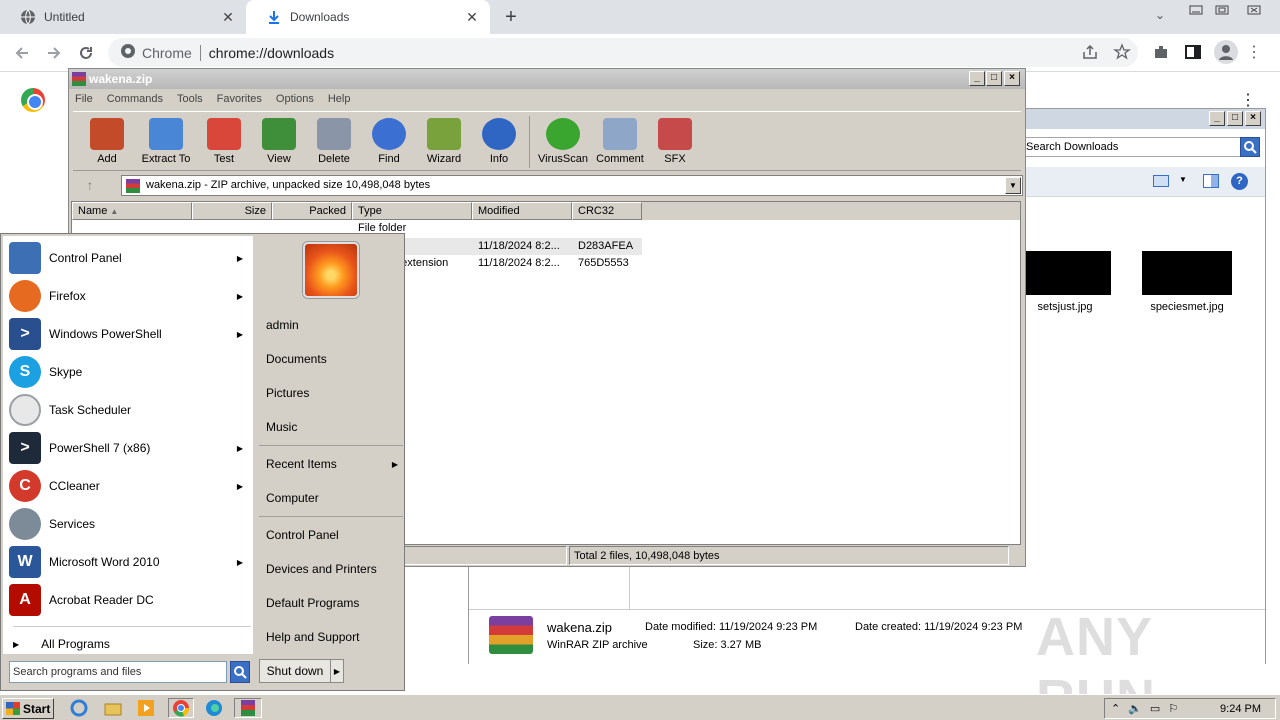 The image size is (1280, 720). I want to click on column-name: Name ▲, so click(132, 211).